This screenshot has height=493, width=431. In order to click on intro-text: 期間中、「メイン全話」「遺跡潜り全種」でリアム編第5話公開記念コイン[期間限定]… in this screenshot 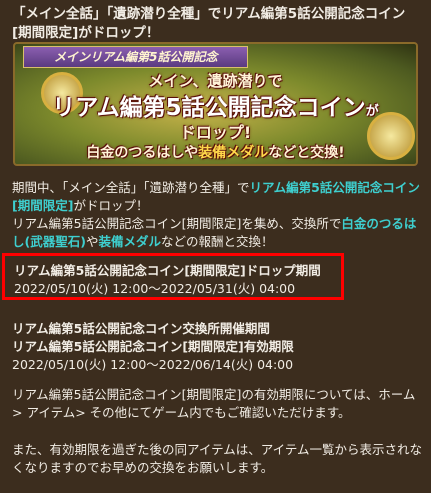, I will do `click(218, 215)`.